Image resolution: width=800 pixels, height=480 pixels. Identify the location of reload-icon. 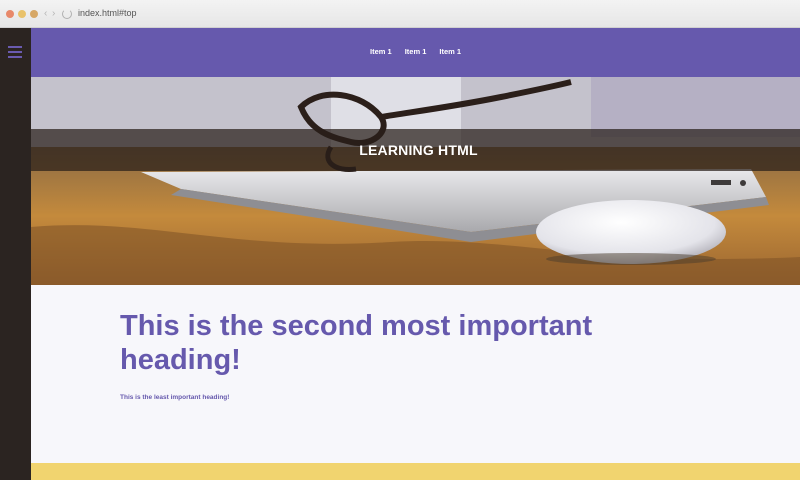
(67, 14).